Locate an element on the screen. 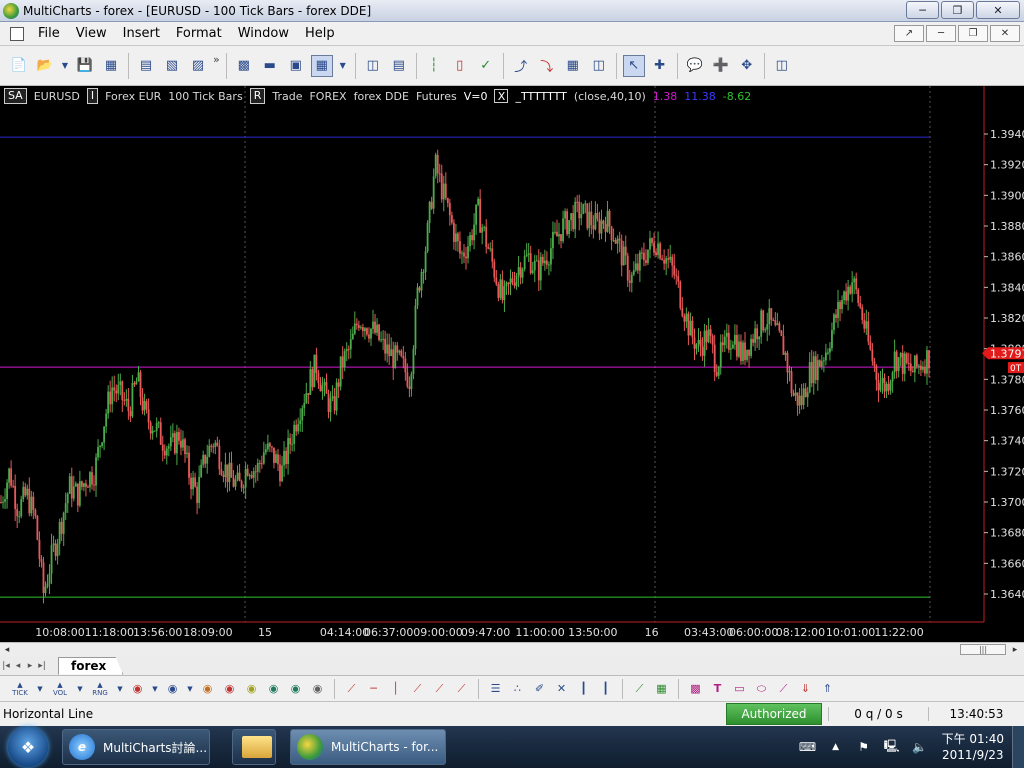  time-zones-icon: ┃ is located at coordinates (605, 688).